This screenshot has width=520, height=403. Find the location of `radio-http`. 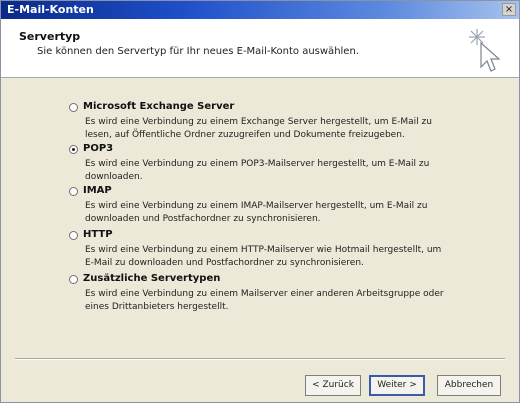

radio-http is located at coordinates (73, 235).